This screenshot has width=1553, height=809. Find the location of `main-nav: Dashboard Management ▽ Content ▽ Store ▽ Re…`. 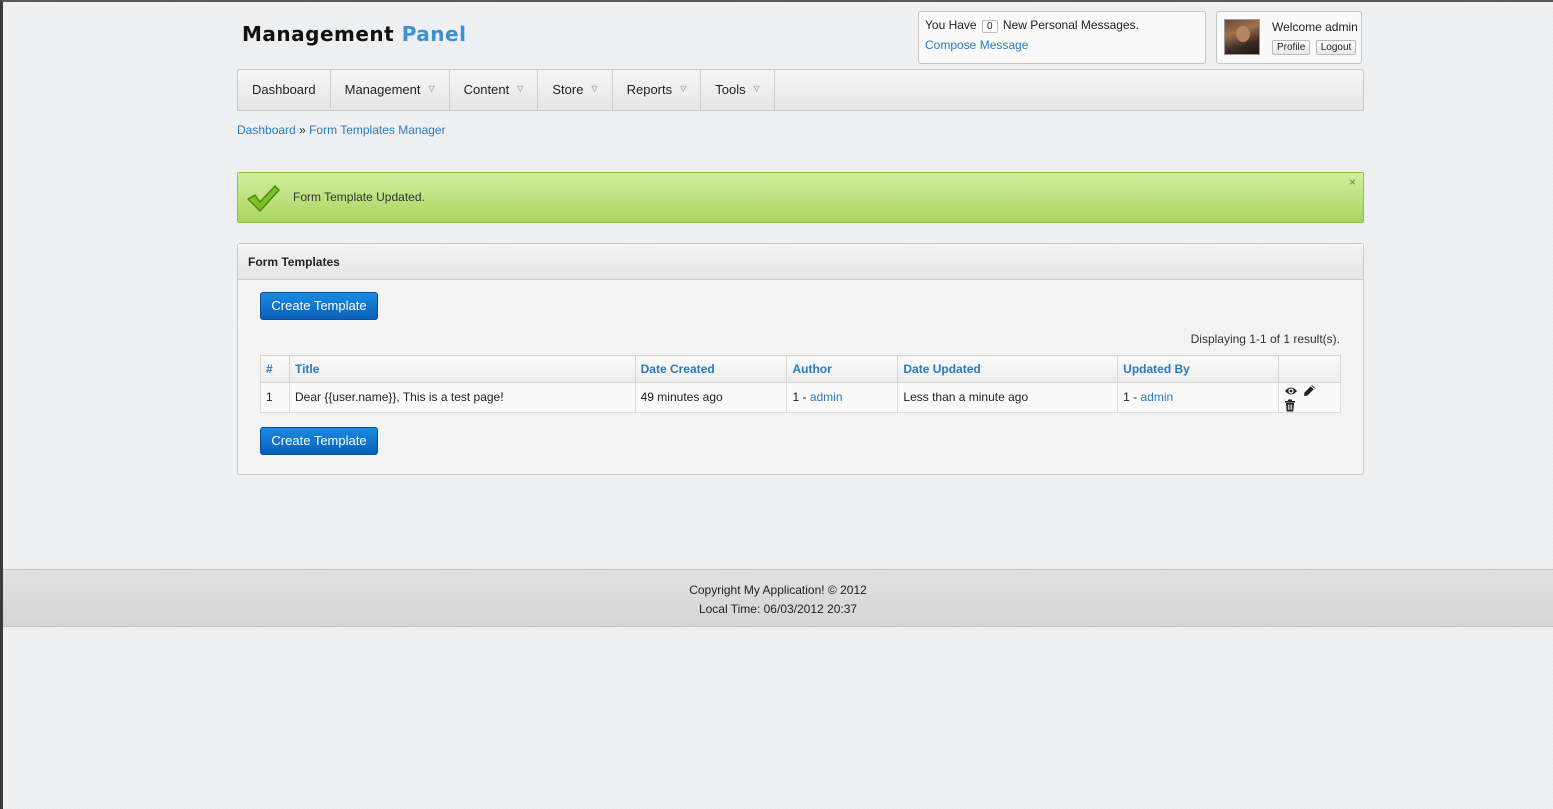

main-nav: Dashboard Management ▽ Content ▽ Store ▽ Re… is located at coordinates (800, 90).